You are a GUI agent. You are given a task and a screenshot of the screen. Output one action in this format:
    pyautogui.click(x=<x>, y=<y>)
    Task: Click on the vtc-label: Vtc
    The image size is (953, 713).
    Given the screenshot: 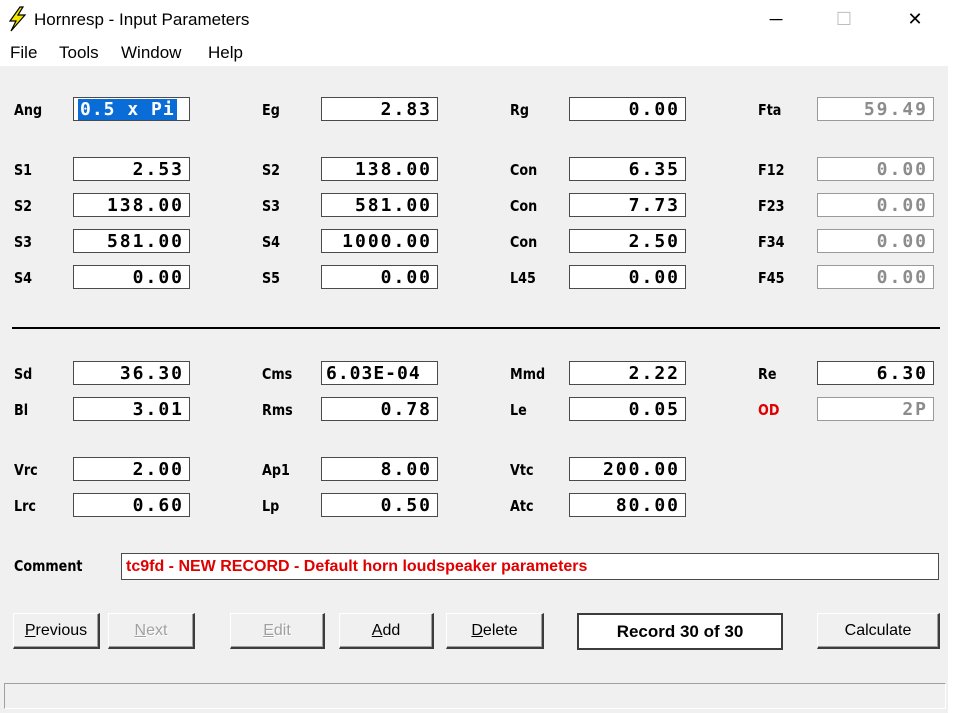 What is the action you would take?
    pyautogui.click(x=522, y=470)
    